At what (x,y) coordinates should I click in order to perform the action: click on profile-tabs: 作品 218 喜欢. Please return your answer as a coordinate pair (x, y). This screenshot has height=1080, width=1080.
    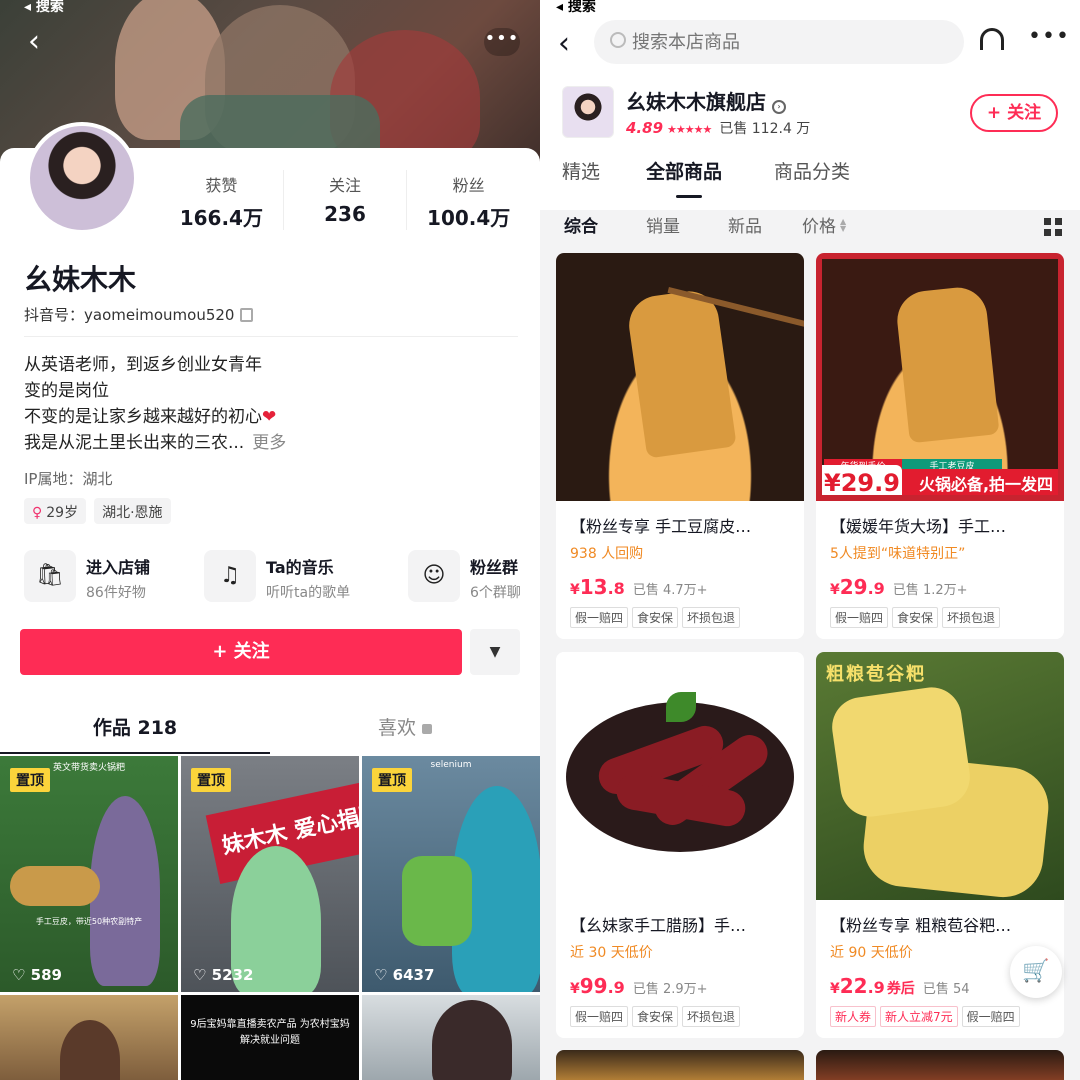
    Looking at the image, I should click on (270, 732).